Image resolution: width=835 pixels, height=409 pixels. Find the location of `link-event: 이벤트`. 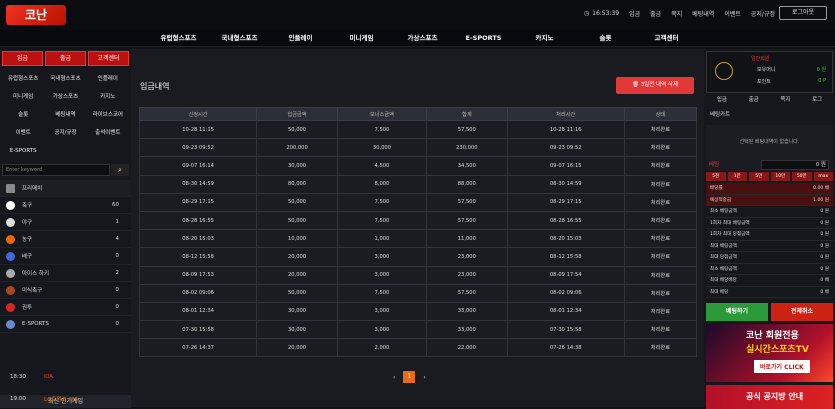

link-event: 이벤트 is located at coordinates (732, 13).